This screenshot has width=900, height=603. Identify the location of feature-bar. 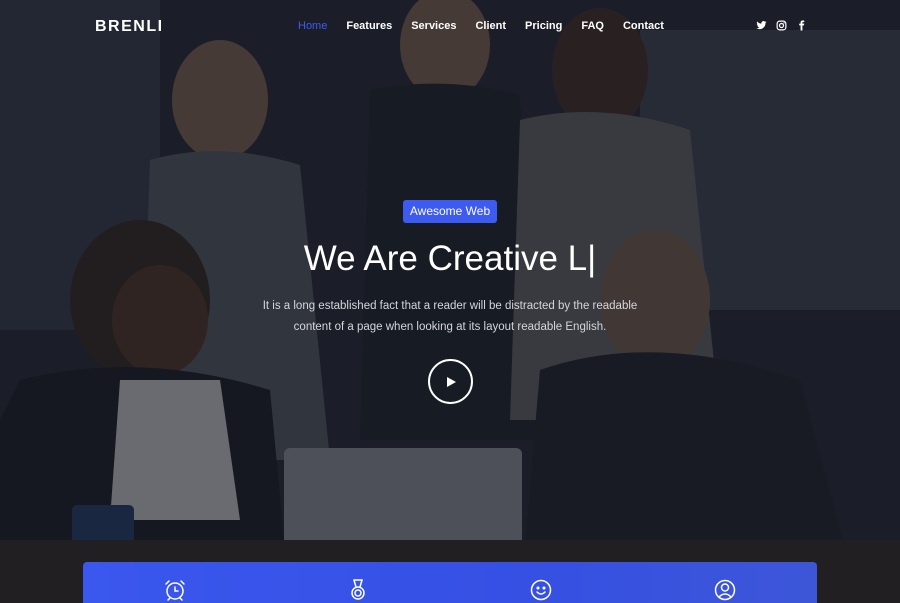
(450, 582).